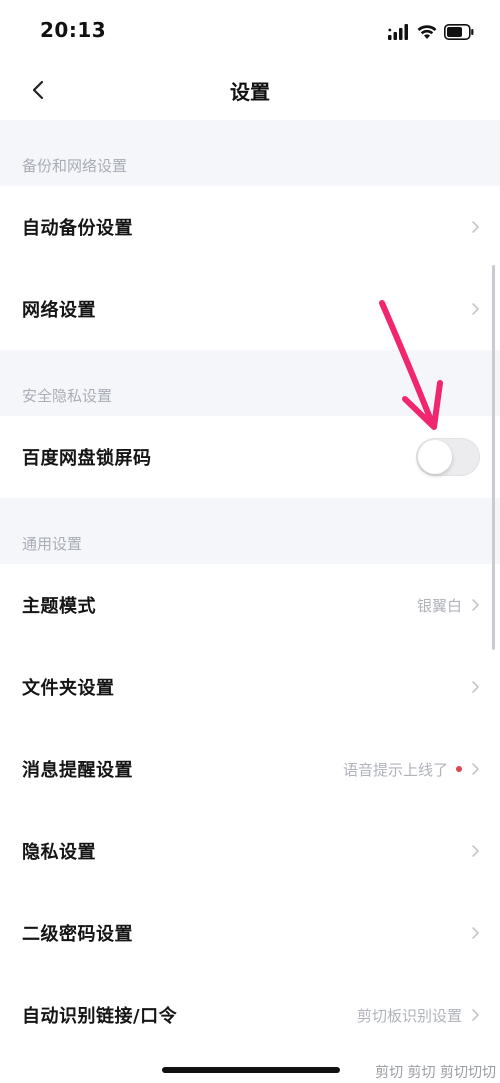 Image resolution: width=500 pixels, height=1083 pixels. I want to click on section-title: 通用设置, so click(52, 544).